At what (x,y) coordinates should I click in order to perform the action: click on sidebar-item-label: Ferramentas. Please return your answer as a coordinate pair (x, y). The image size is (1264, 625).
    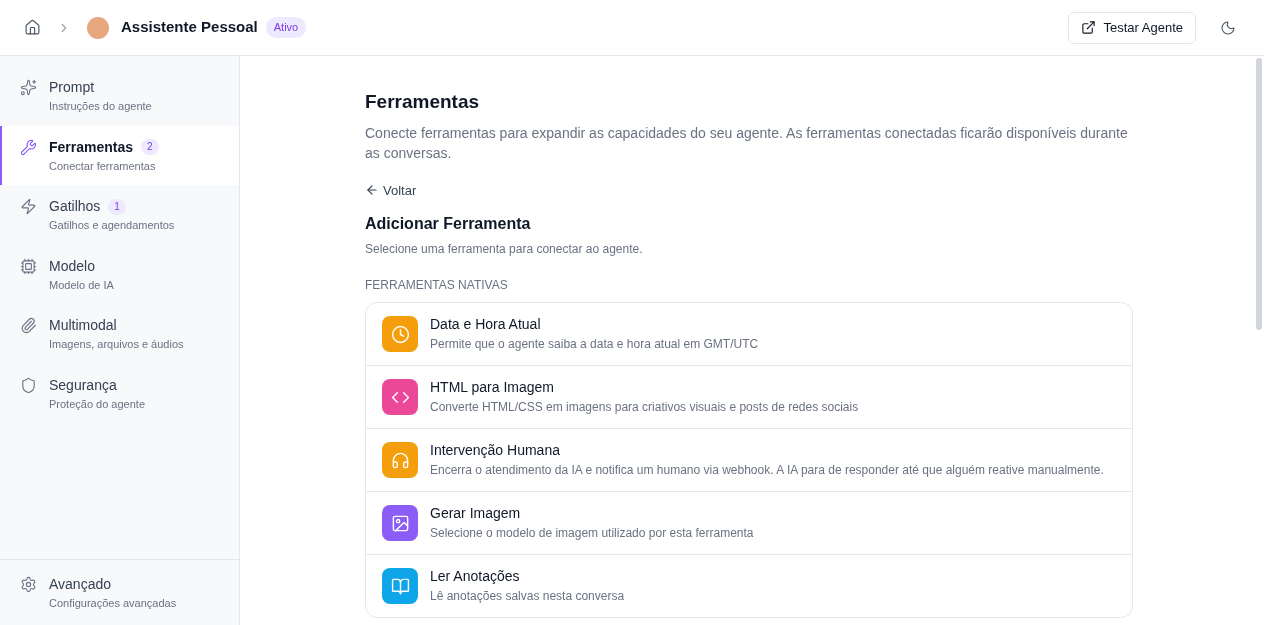
    Looking at the image, I should click on (91, 147).